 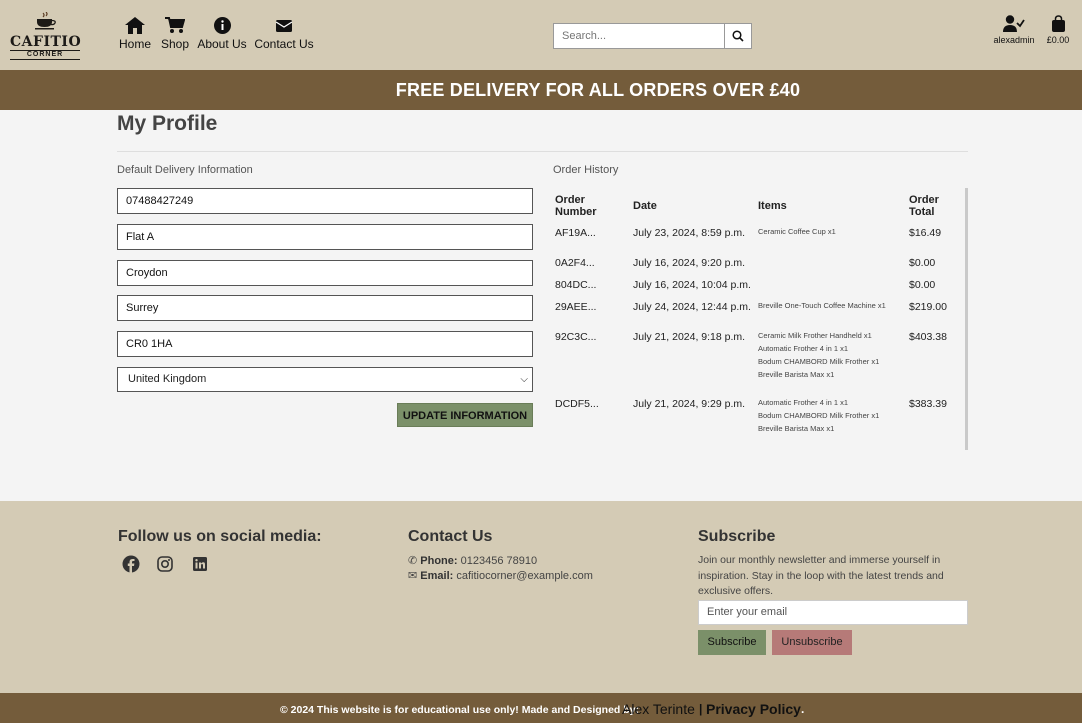 What do you see at coordinates (966, 319) in the screenshot?
I see `scrollbar` at bounding box center [966, 319].